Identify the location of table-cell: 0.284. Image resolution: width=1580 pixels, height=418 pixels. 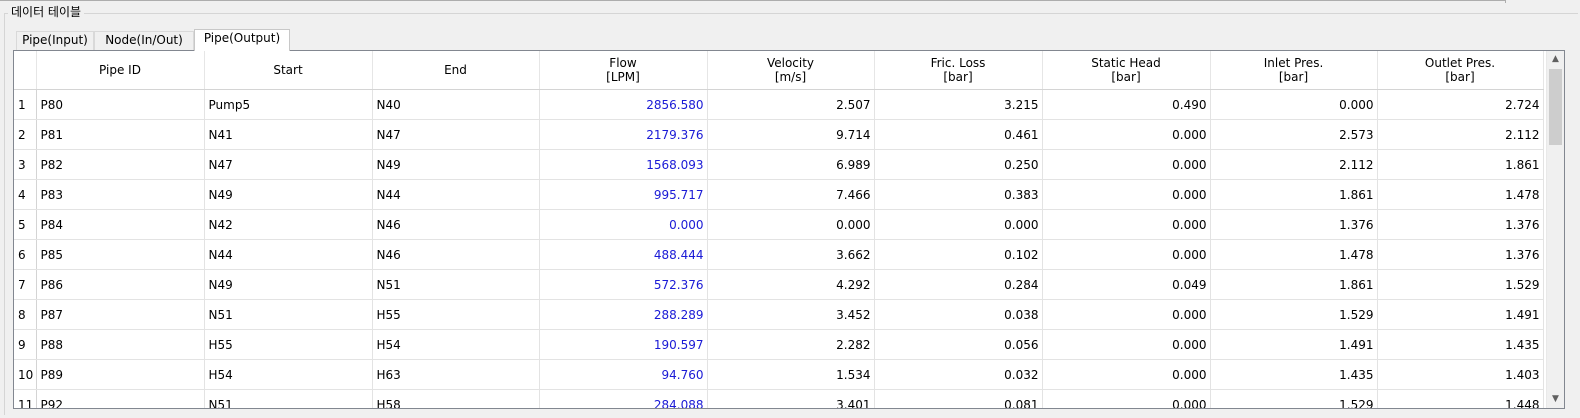
(958, 284).